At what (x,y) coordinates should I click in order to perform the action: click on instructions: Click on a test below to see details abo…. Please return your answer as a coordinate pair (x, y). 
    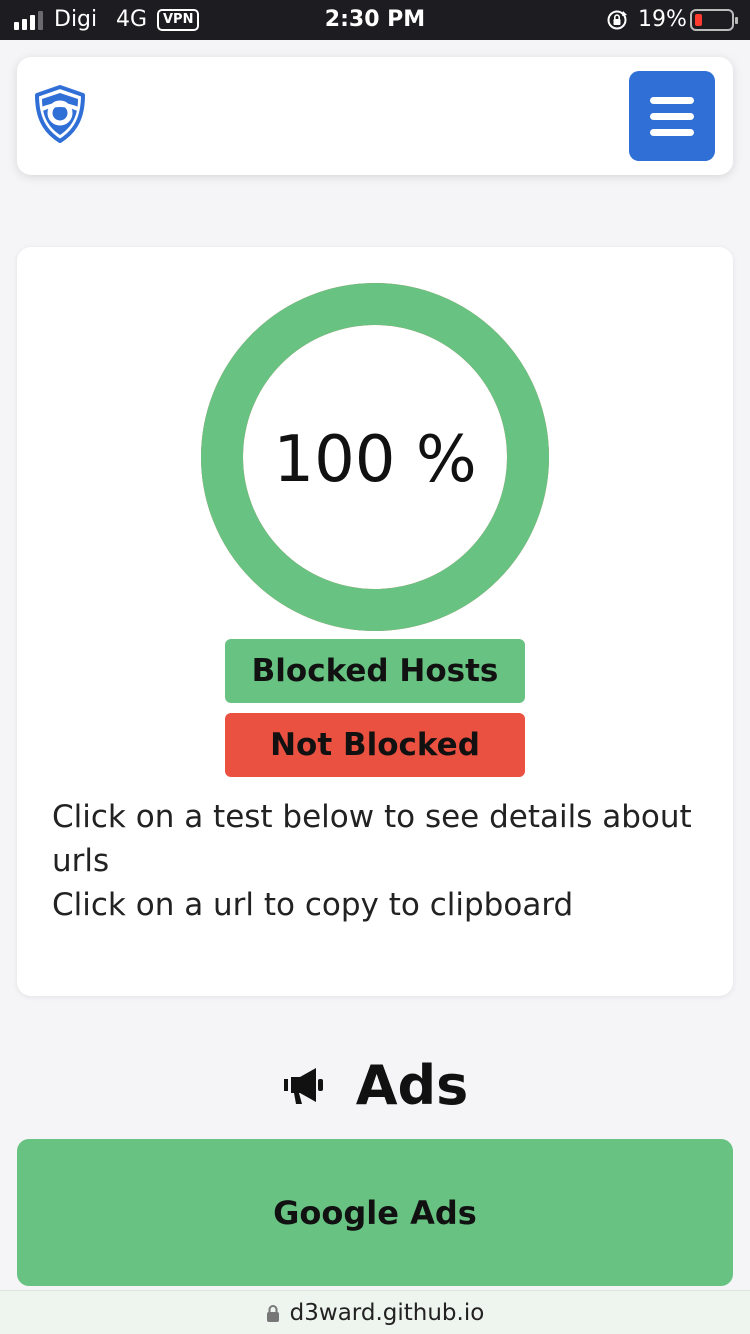
    Looking at the image, I should click on (382, 861).